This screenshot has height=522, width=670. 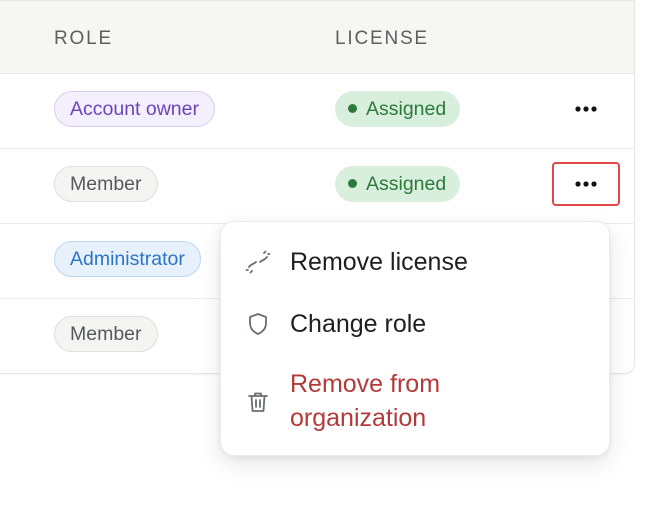 I want to click on table-row: Account owner Assigned, so click(x=317, y=111).